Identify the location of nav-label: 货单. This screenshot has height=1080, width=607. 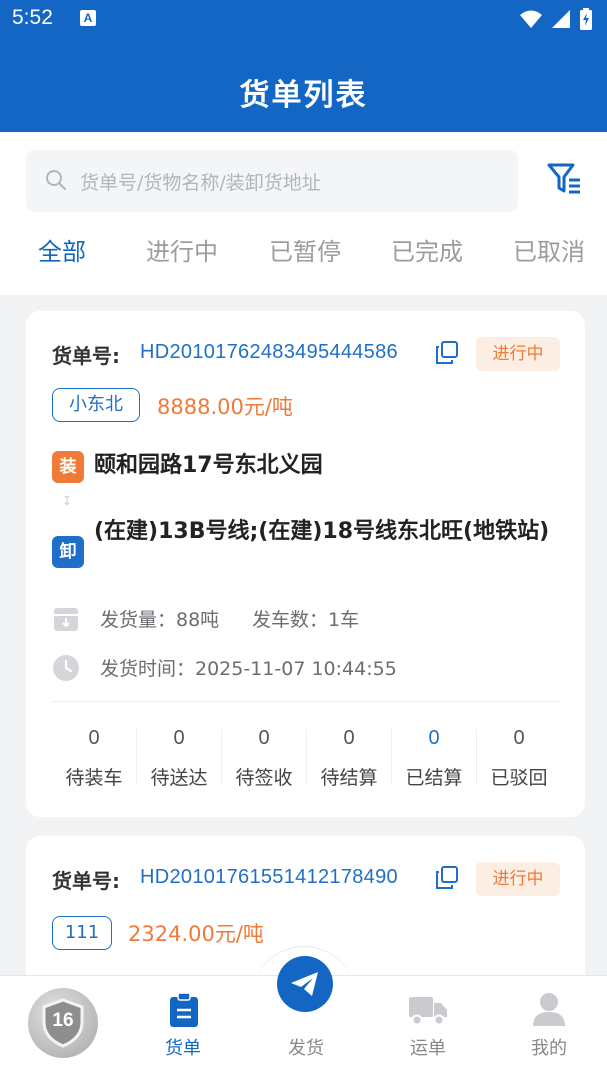
(183, 1048).